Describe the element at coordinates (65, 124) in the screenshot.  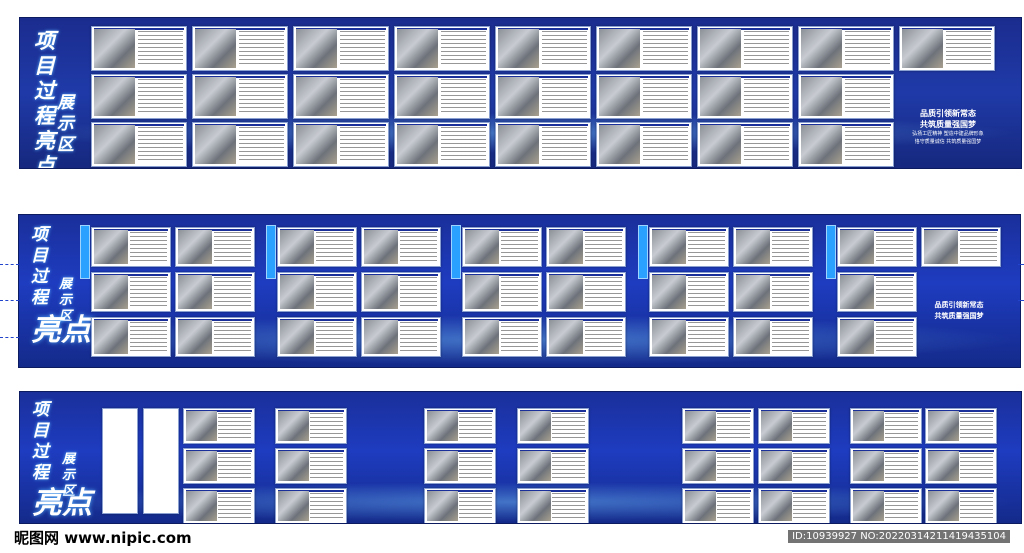
I see `board-title-sub: 展示区` at that location.